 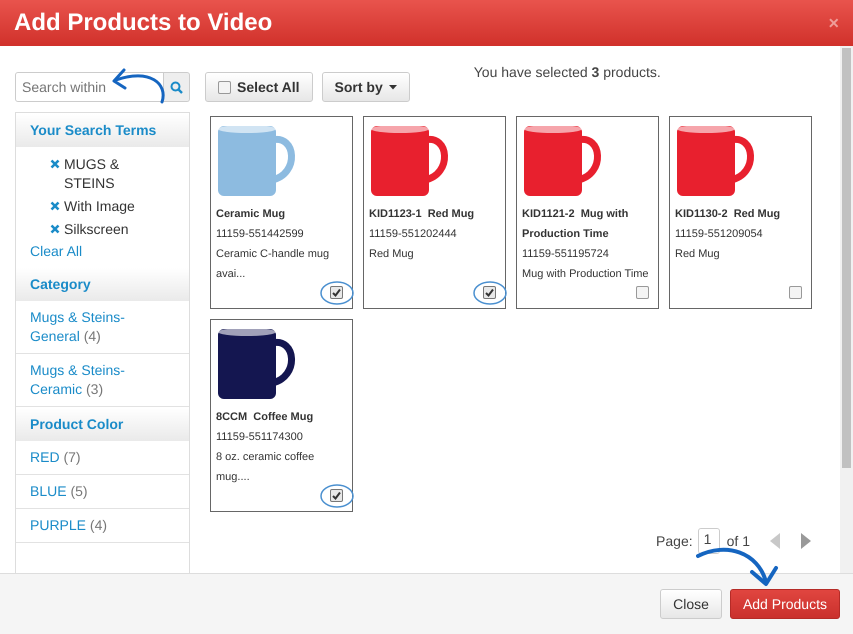 What do you see at coordinates (251, 214) in the screenshot?
I see `product-title: Ceramic Mug` at bounding box center [251, 214].